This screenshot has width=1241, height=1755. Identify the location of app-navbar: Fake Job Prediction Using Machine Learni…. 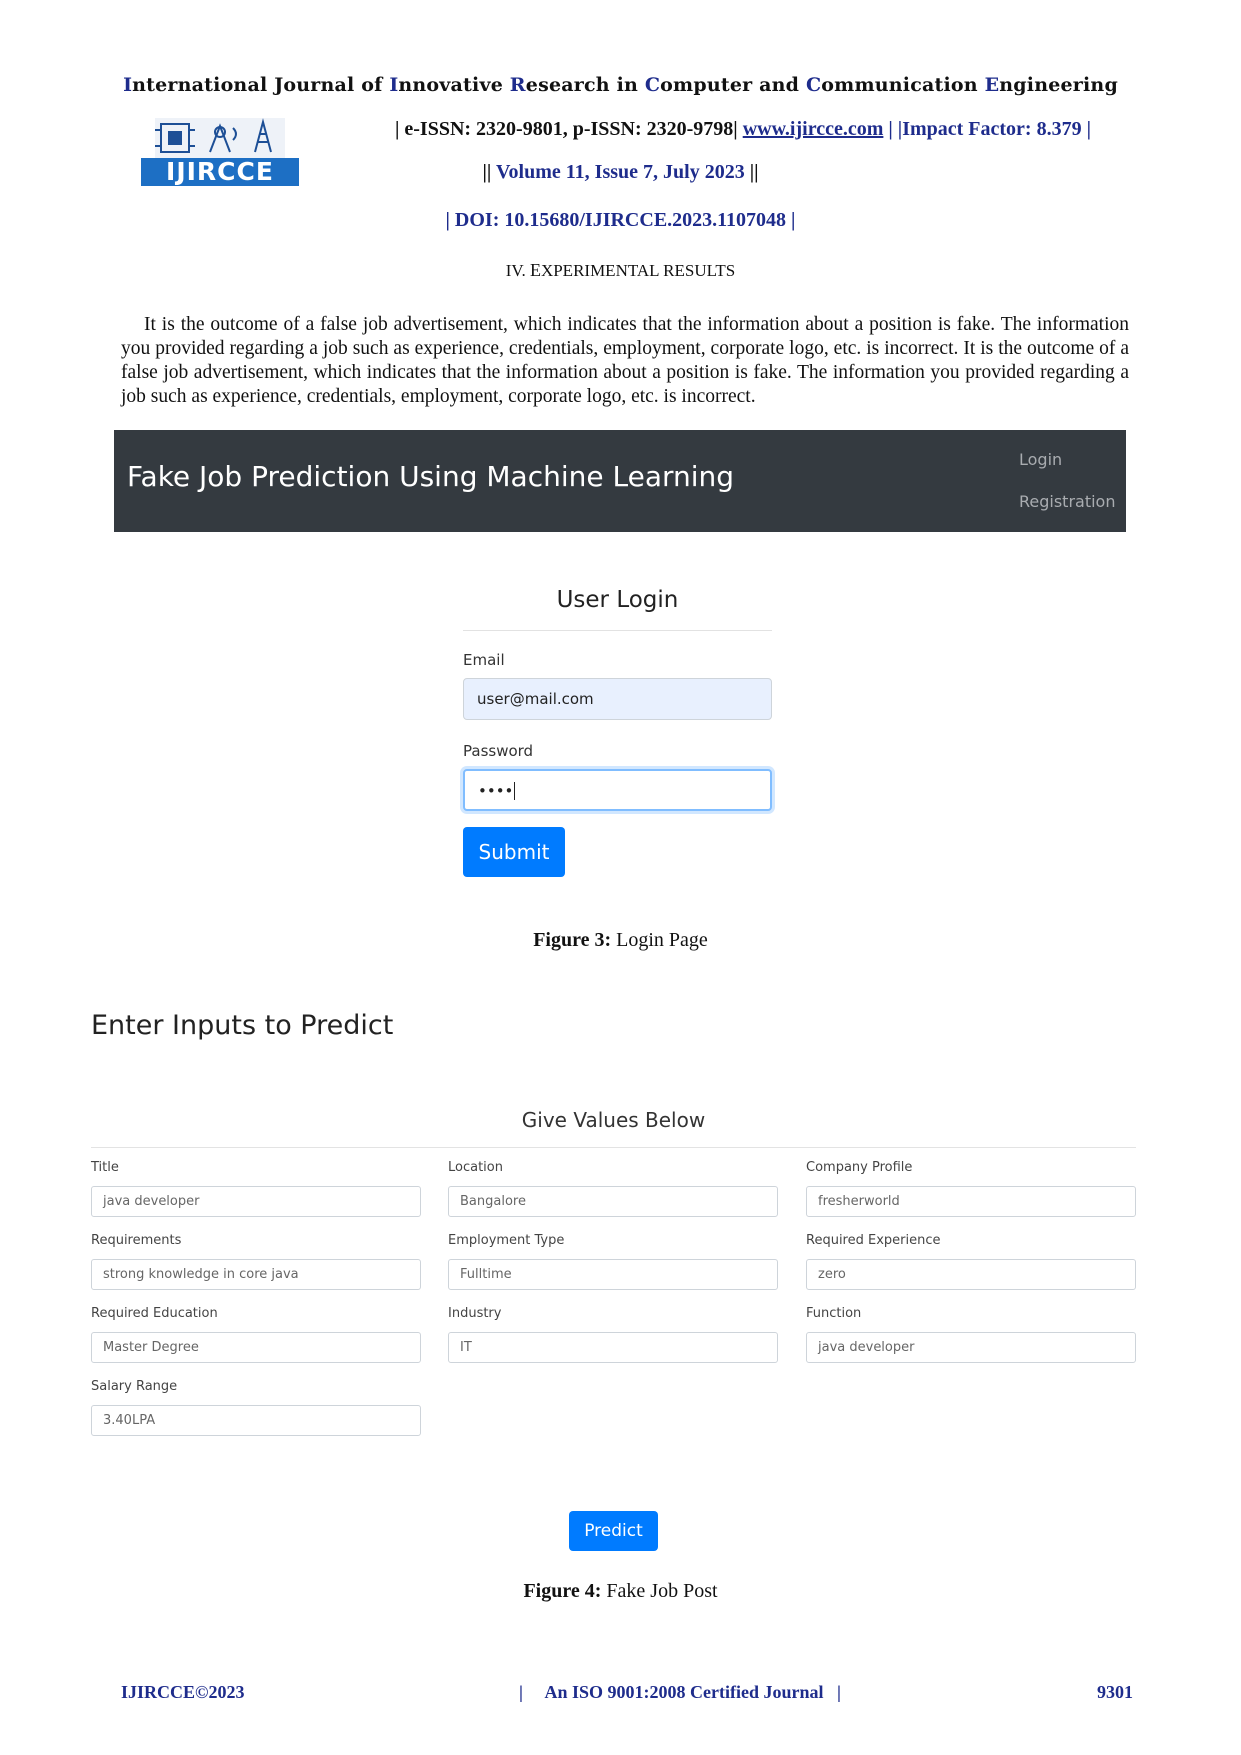
(620, 481).